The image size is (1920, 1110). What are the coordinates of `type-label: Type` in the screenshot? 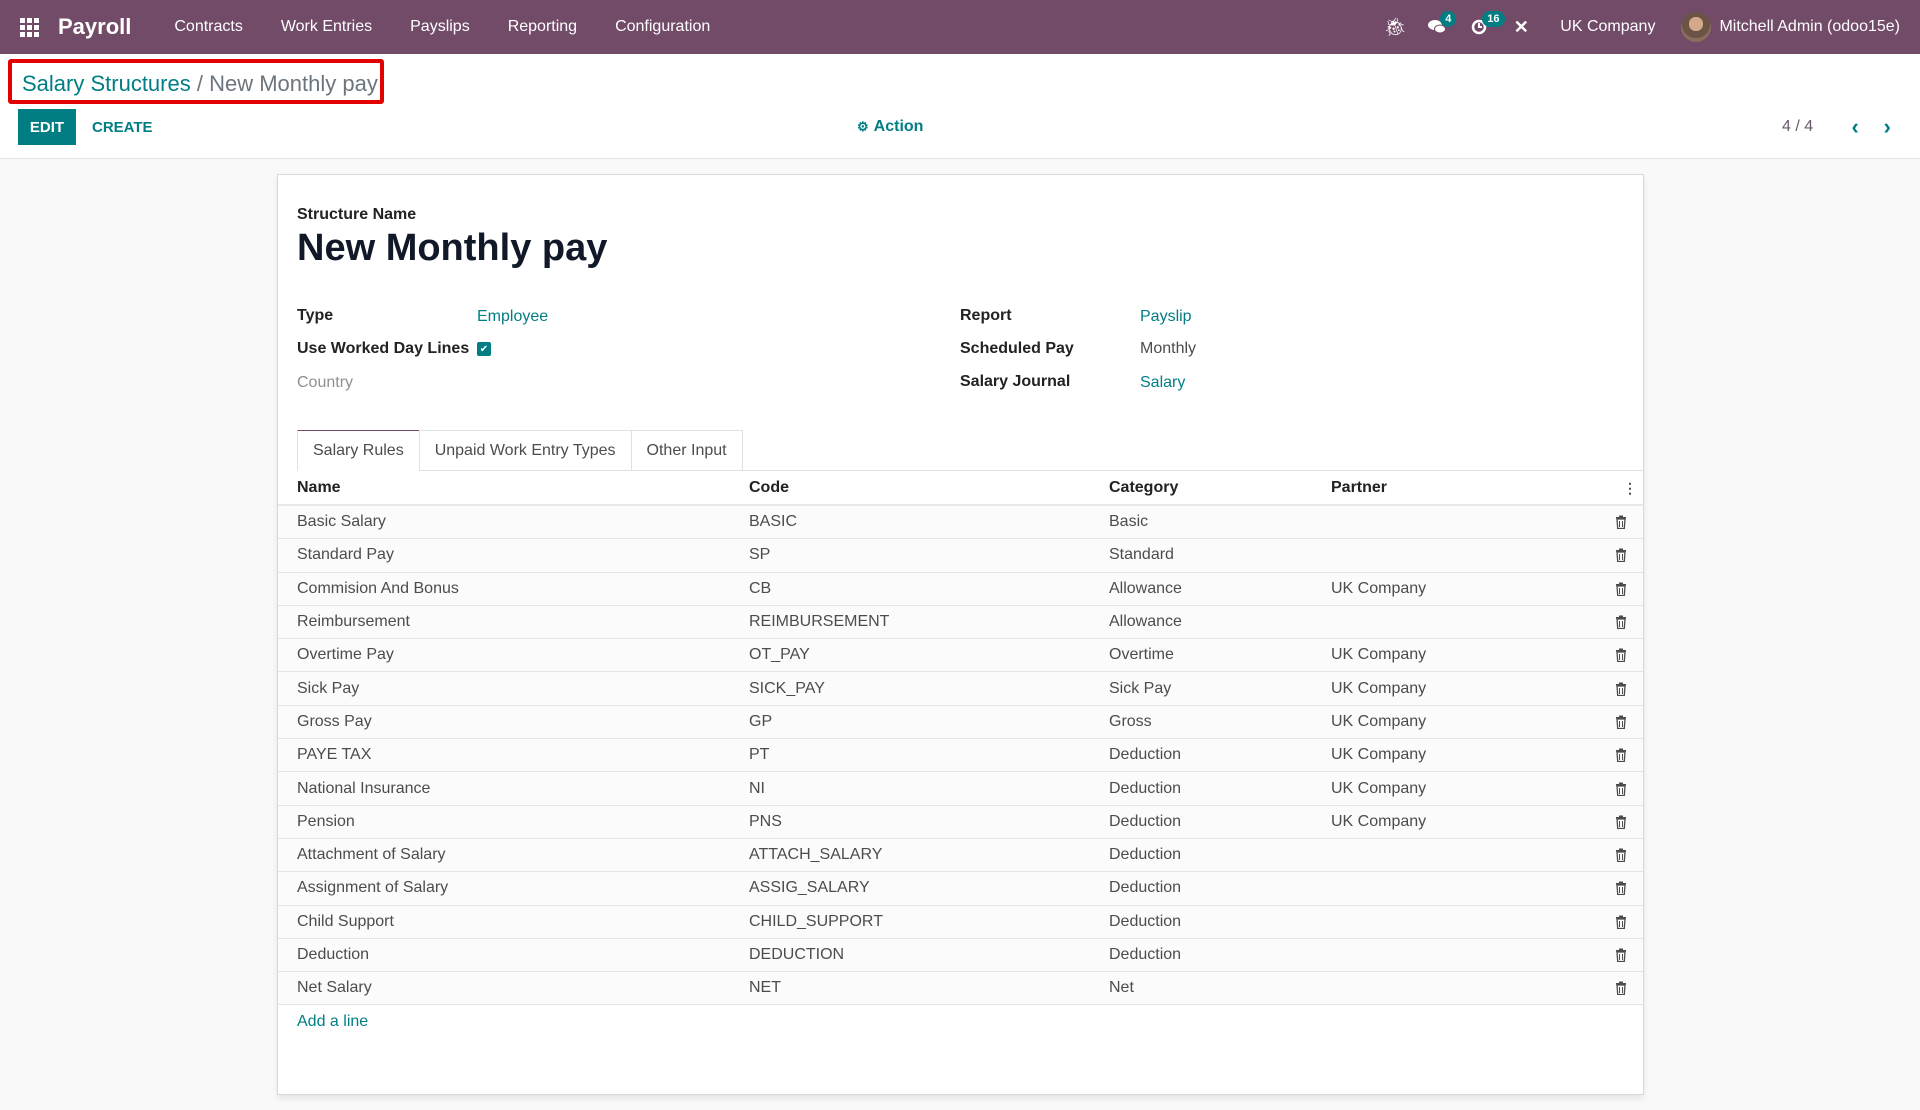 It's located at (315, 315).